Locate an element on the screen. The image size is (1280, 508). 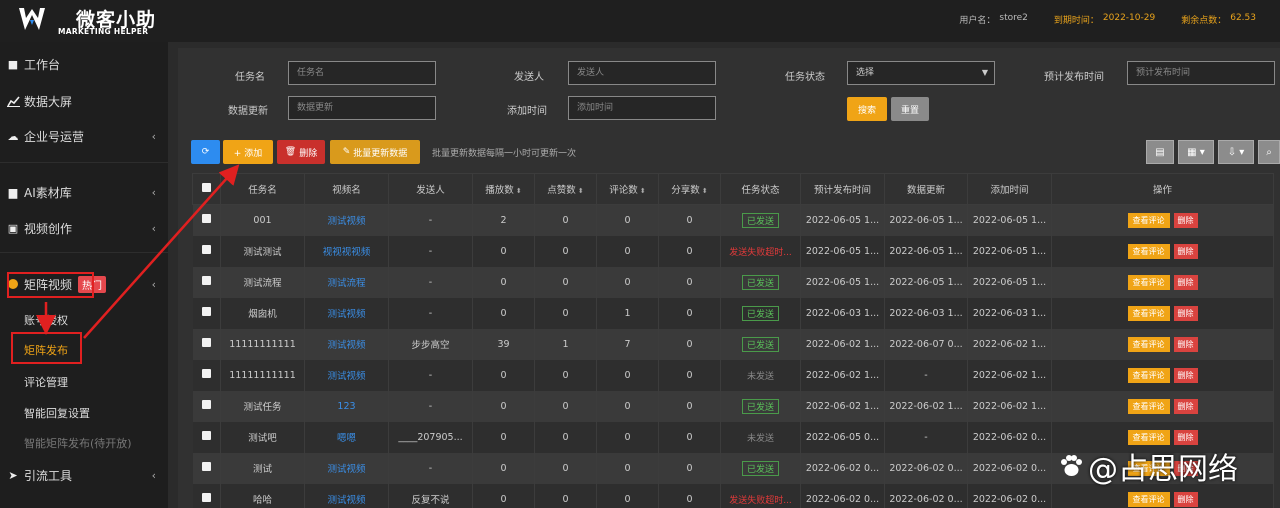
header-add-time: 添加时间 is located at coordinates (1009, 189).